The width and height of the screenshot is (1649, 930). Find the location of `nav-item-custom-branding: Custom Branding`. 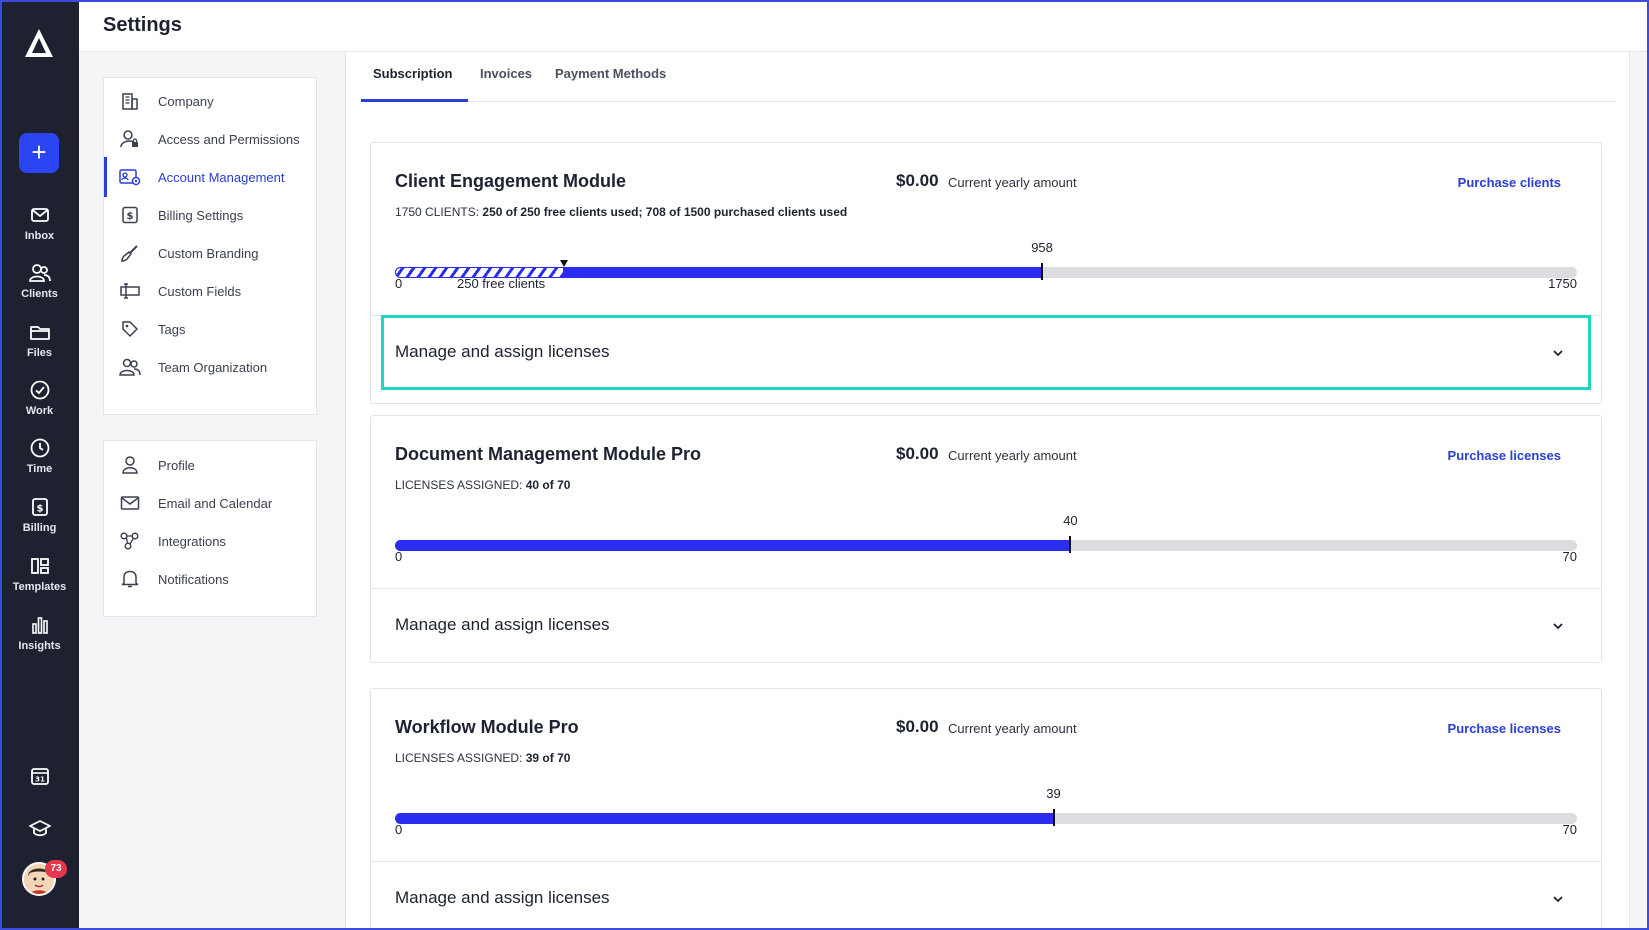

nav-item-custom-branding: Custom Branding is located at coordinates (210, 253).